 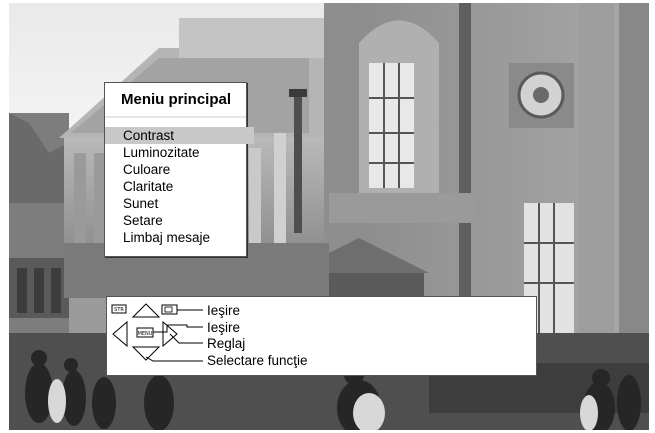 What do you see at coordinates (180, 203) in the screenshot?
I see `menu-item-sunet: Sunet` at bounding box center [180, 203].